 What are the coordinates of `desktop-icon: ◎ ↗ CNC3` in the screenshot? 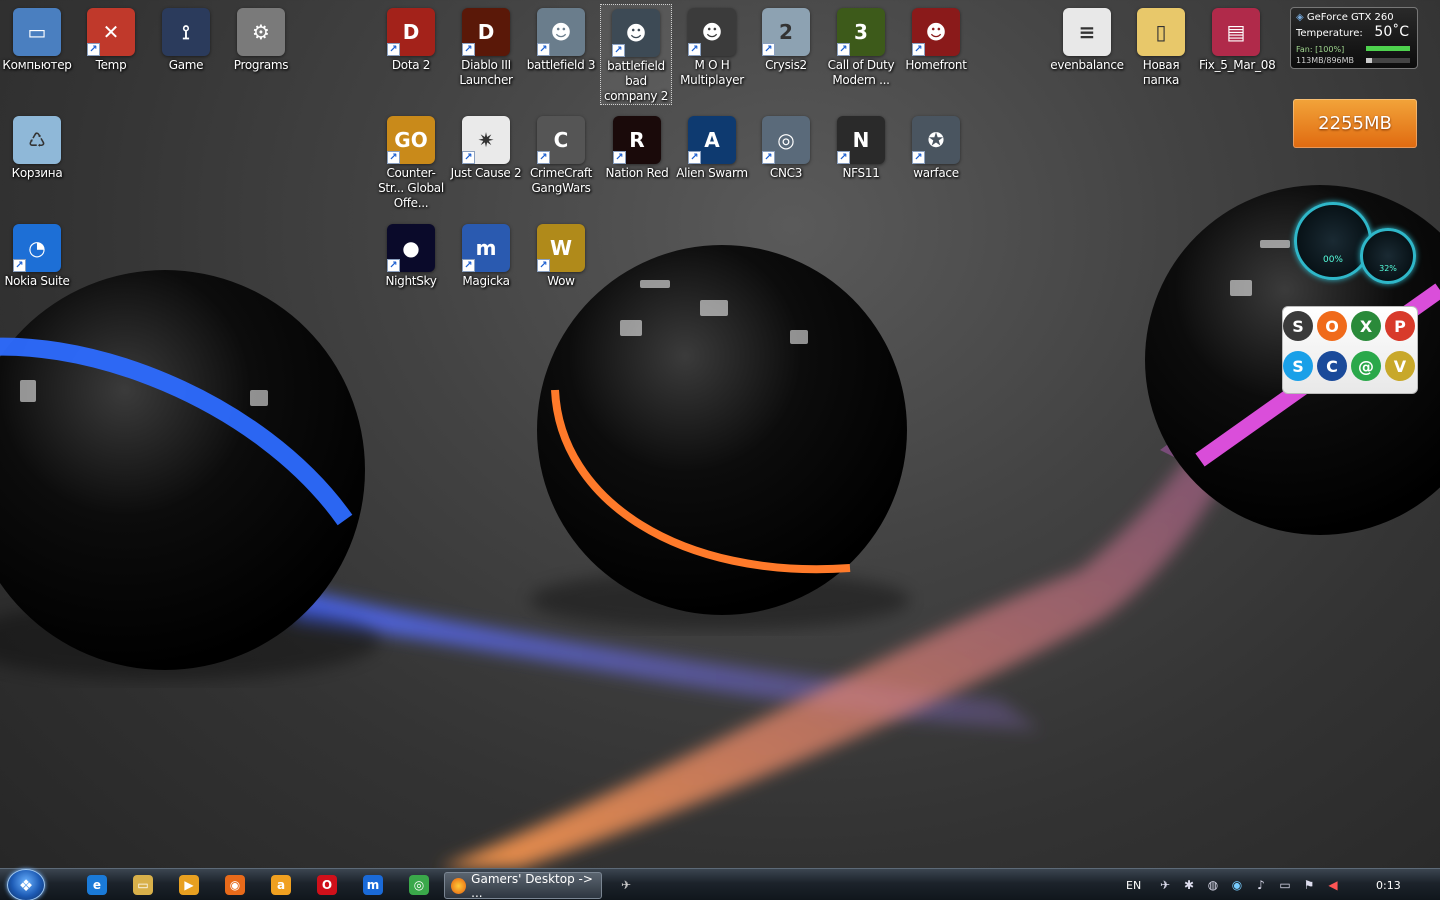 It's located at (786, 146).